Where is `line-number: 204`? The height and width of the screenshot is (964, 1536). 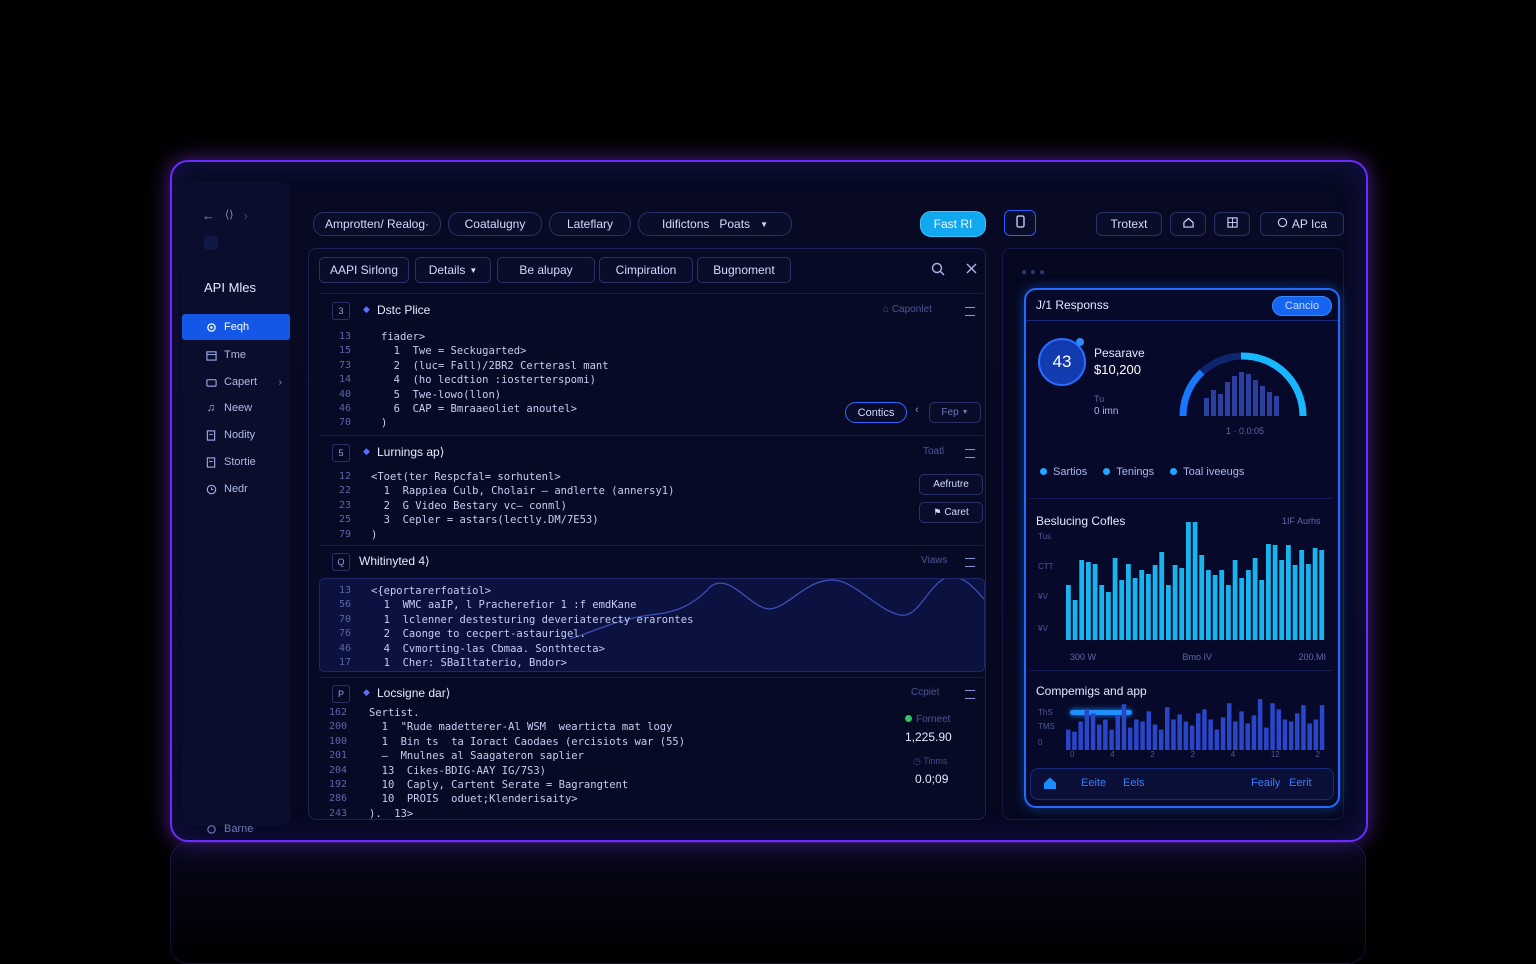 line-number: 204 is located at coordinates (337, 770).